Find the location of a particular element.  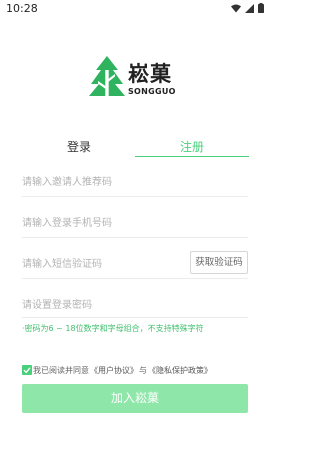

check-icon is located at coordinates (27, 370).